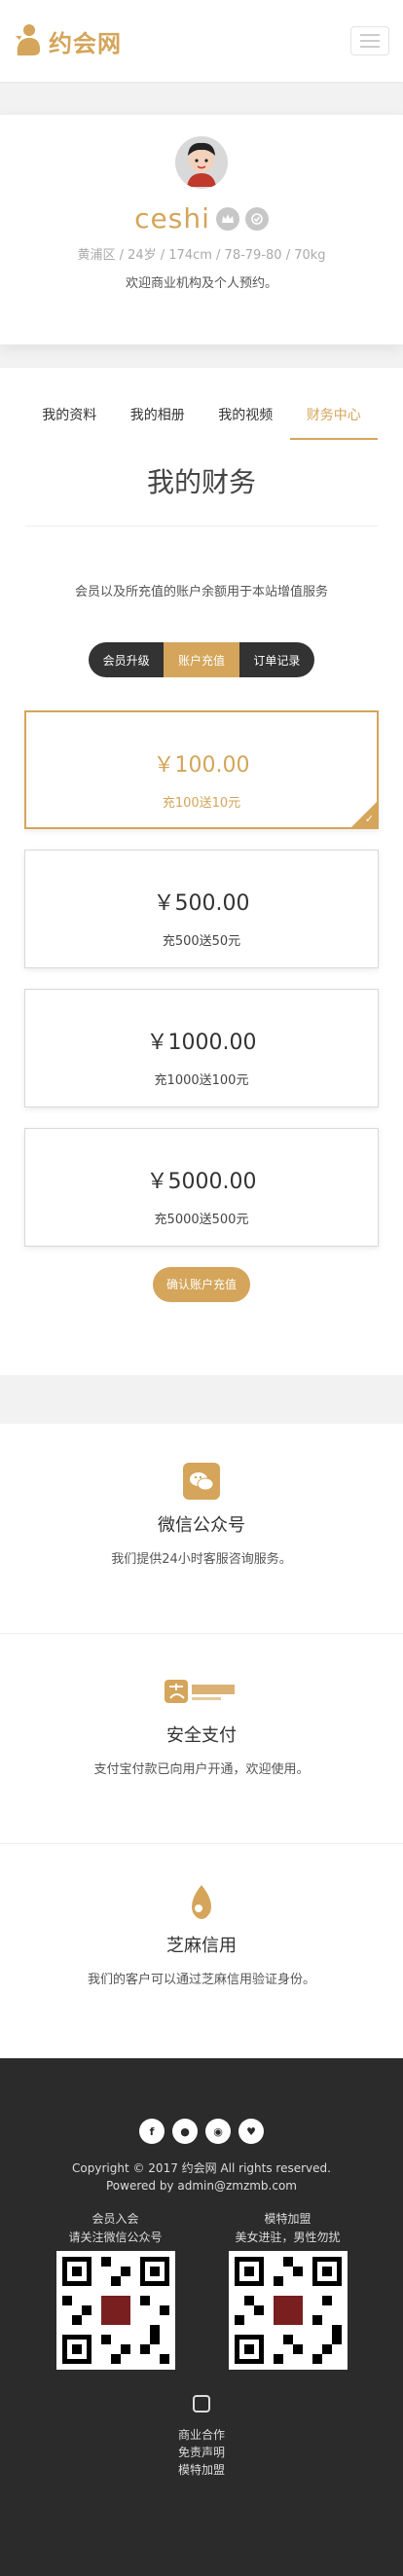  What do you see at coordinates (201, 1946) in the screenshot?
I see `feature-title: 芝麻信用` at bounding box center [201, 1946].